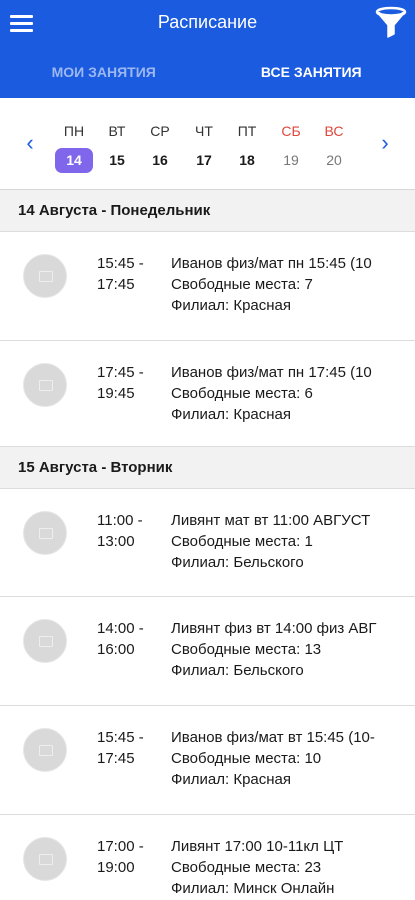  I want to click on lesson-end: 19:45, so click(116, 393).